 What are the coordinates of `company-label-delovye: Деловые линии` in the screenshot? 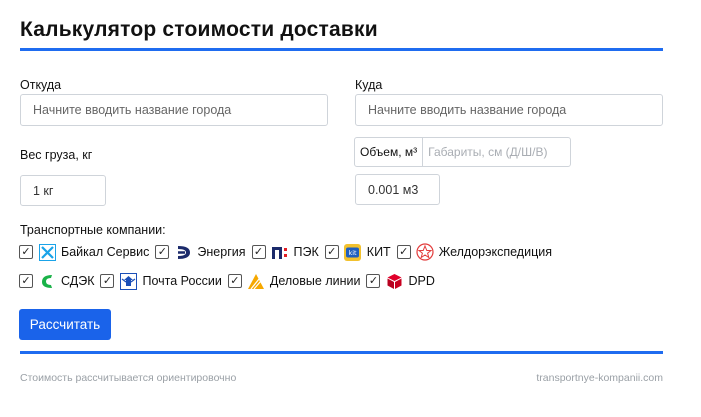 It's located at (315, 281).